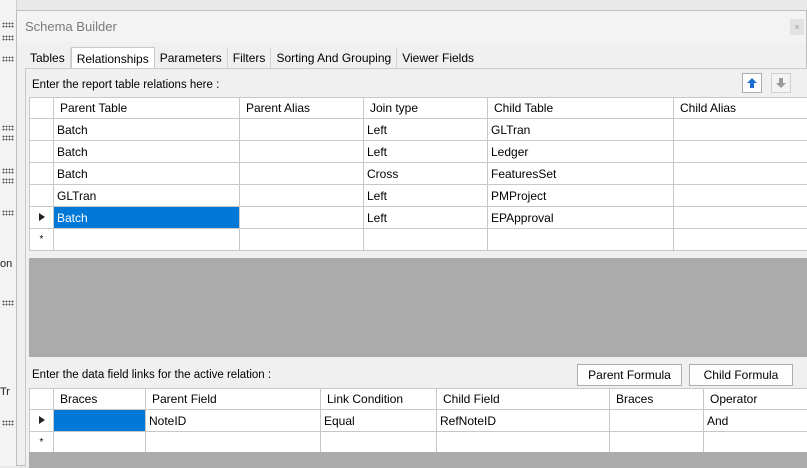 This screenshot has height=468, width=807. What do you see at coordinates (741, 375) in the screenshot?
I see `child-formula-button: Child Formula` at bounding box center [741, 375].